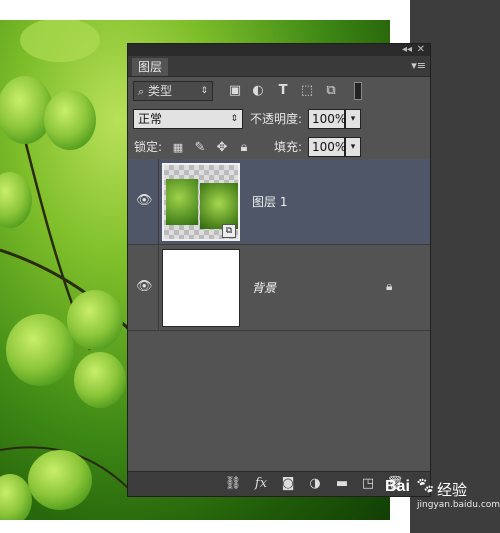 This screenshot has width=500, height=533. What do you see at coordinates (327, 147) in the screenshot?
I see `fill-input: 100%` at bounding box center [327, 147].